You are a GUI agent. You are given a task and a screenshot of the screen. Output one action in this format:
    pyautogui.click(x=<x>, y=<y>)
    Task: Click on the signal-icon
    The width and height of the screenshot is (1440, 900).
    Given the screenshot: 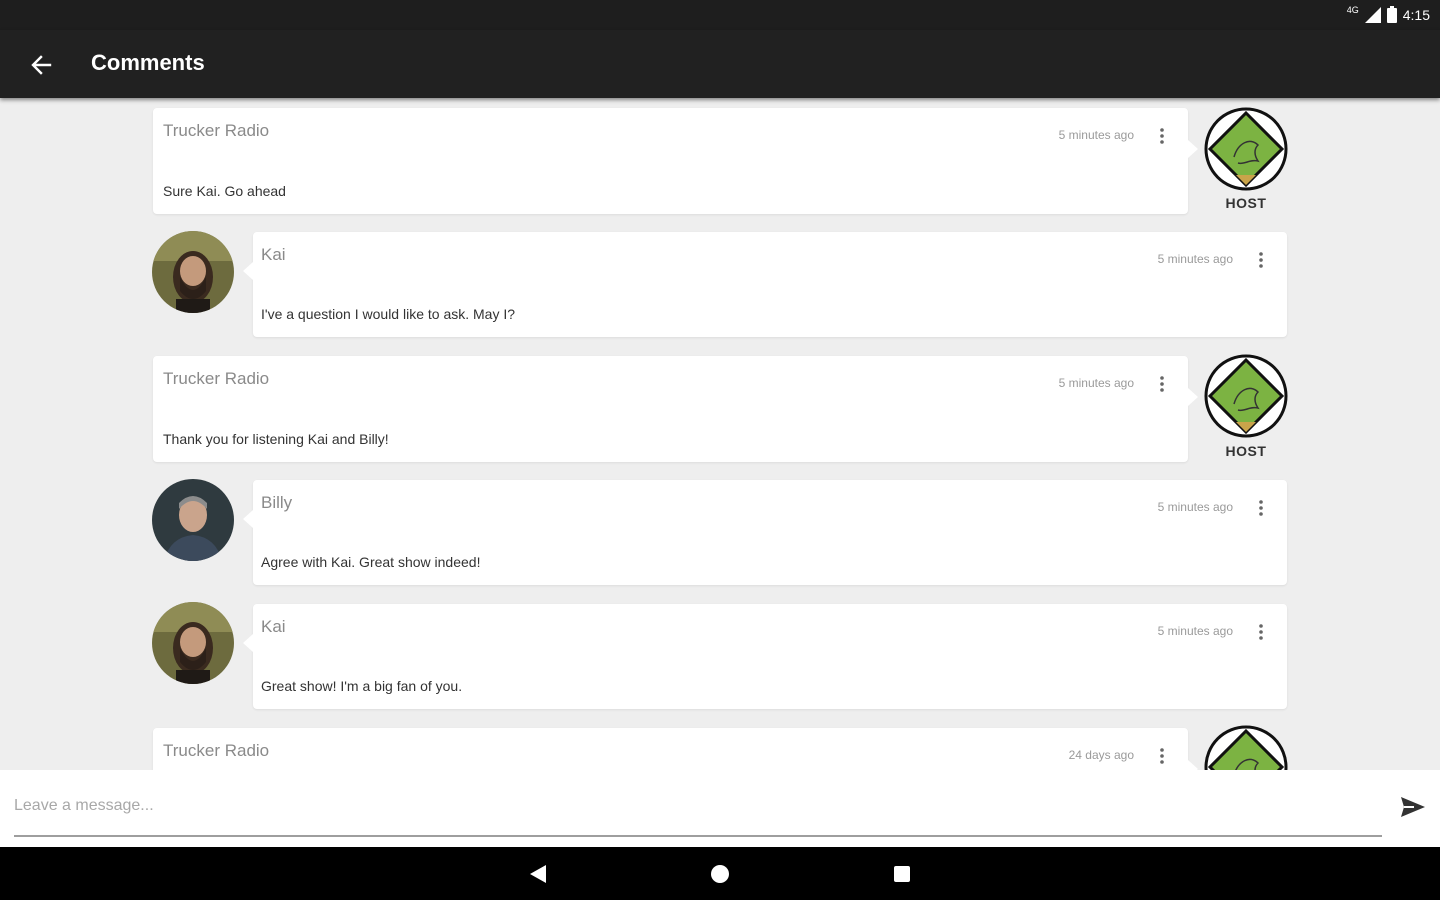 What is the action you would take?
    pyautogui.click(x=1372, y=14)
    